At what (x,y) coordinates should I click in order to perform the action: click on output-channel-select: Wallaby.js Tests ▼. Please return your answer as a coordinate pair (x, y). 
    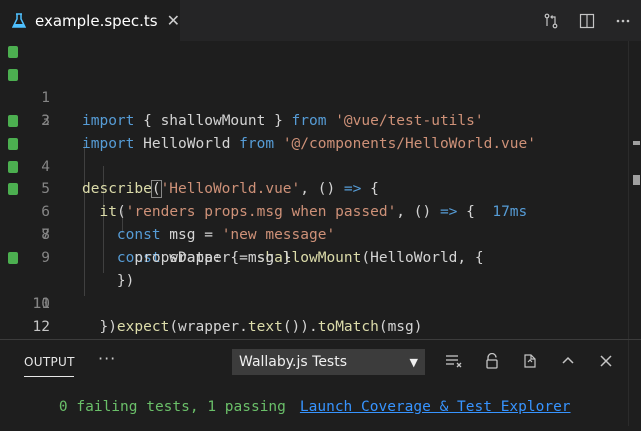
    Looking at the image, I should click on (328, 362).